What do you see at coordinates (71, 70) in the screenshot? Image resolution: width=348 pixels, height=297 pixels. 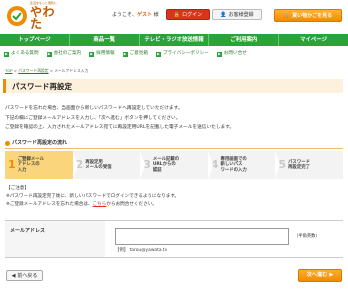 I see `breadcrumb-current: メールアドレス入力` at bounding box center [71, 70].